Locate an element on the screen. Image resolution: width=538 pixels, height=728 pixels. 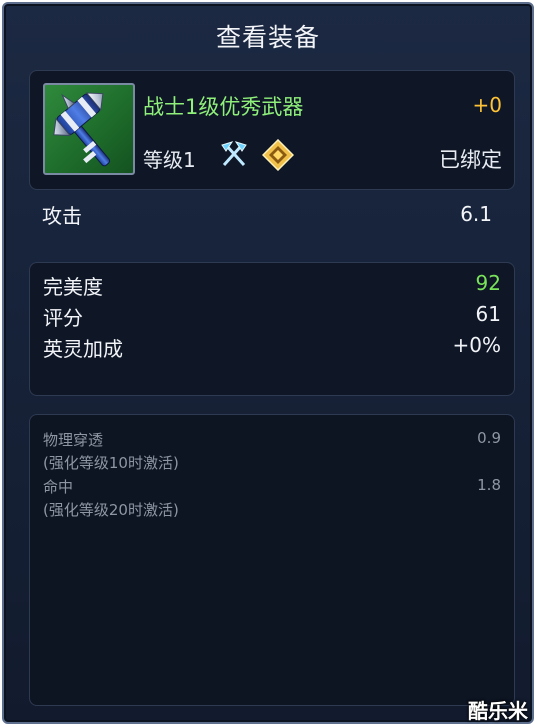
bind-status: 已绑定 is located at coordinates (470, 160).